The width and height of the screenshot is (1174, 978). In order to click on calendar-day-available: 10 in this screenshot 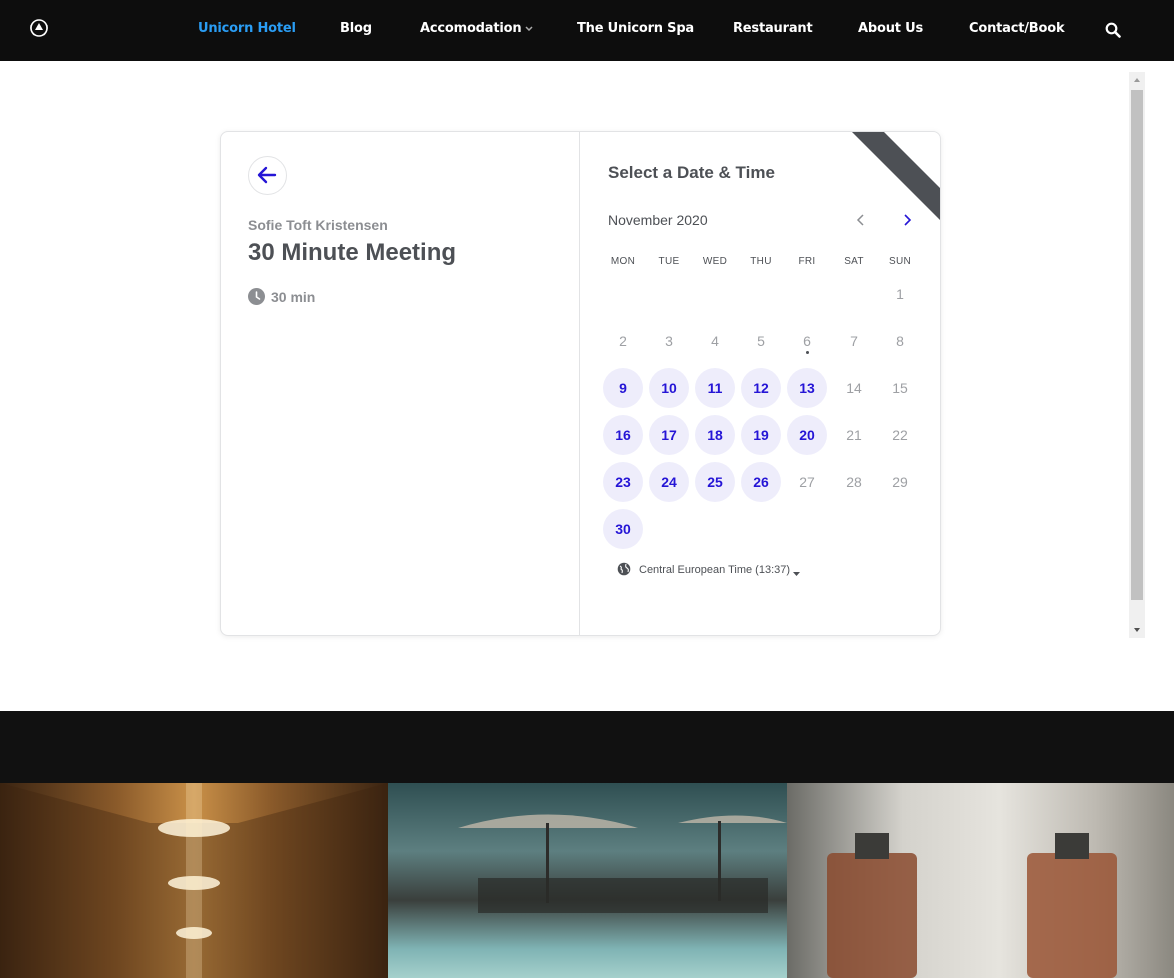, I will do `click(669, 388)`.